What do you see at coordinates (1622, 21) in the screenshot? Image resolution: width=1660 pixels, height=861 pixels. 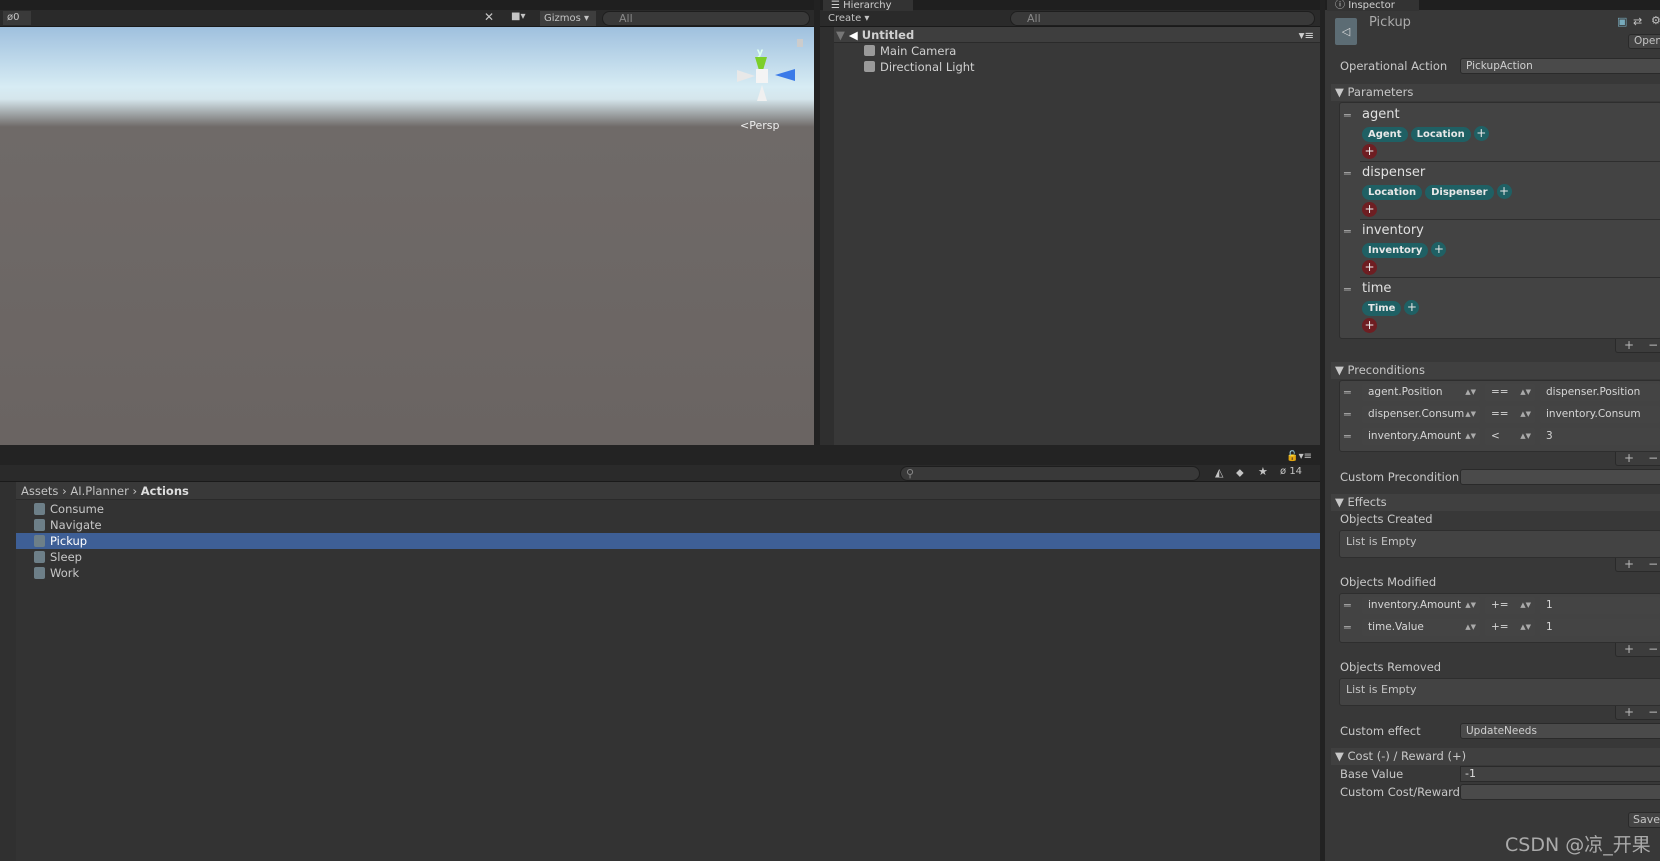 I see `help-icon: ▣` at bounding box center [1622, 21].